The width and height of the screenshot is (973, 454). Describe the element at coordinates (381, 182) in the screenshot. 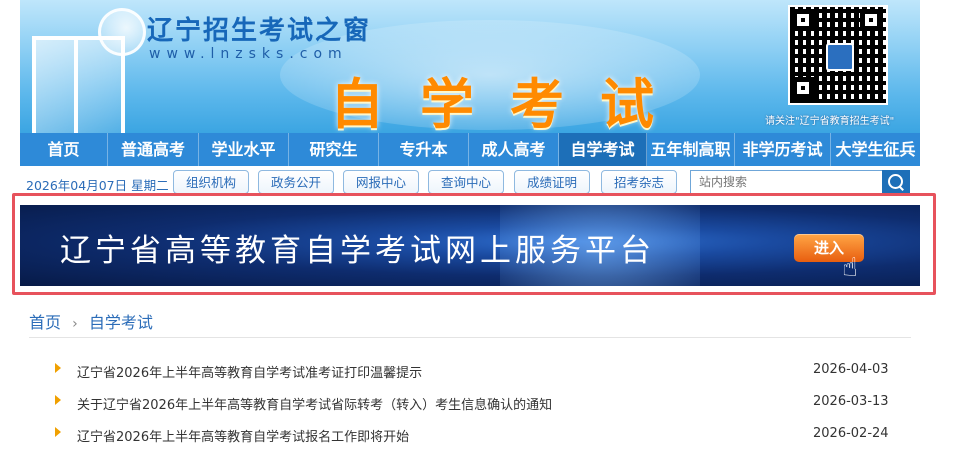

I see `link-wangbao: 网报中心` at that location.